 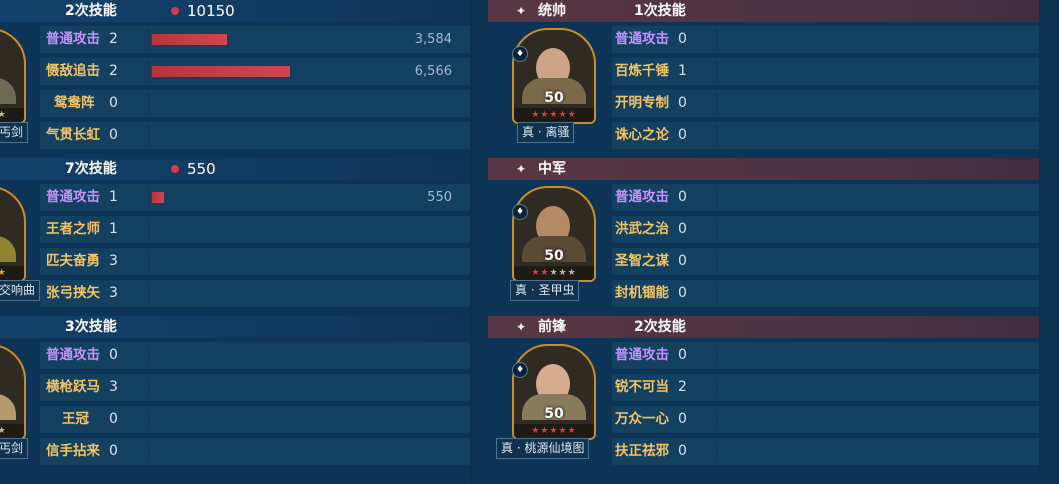 I want to click on skill-name: 封机锢能, so click(x=642, y=293).